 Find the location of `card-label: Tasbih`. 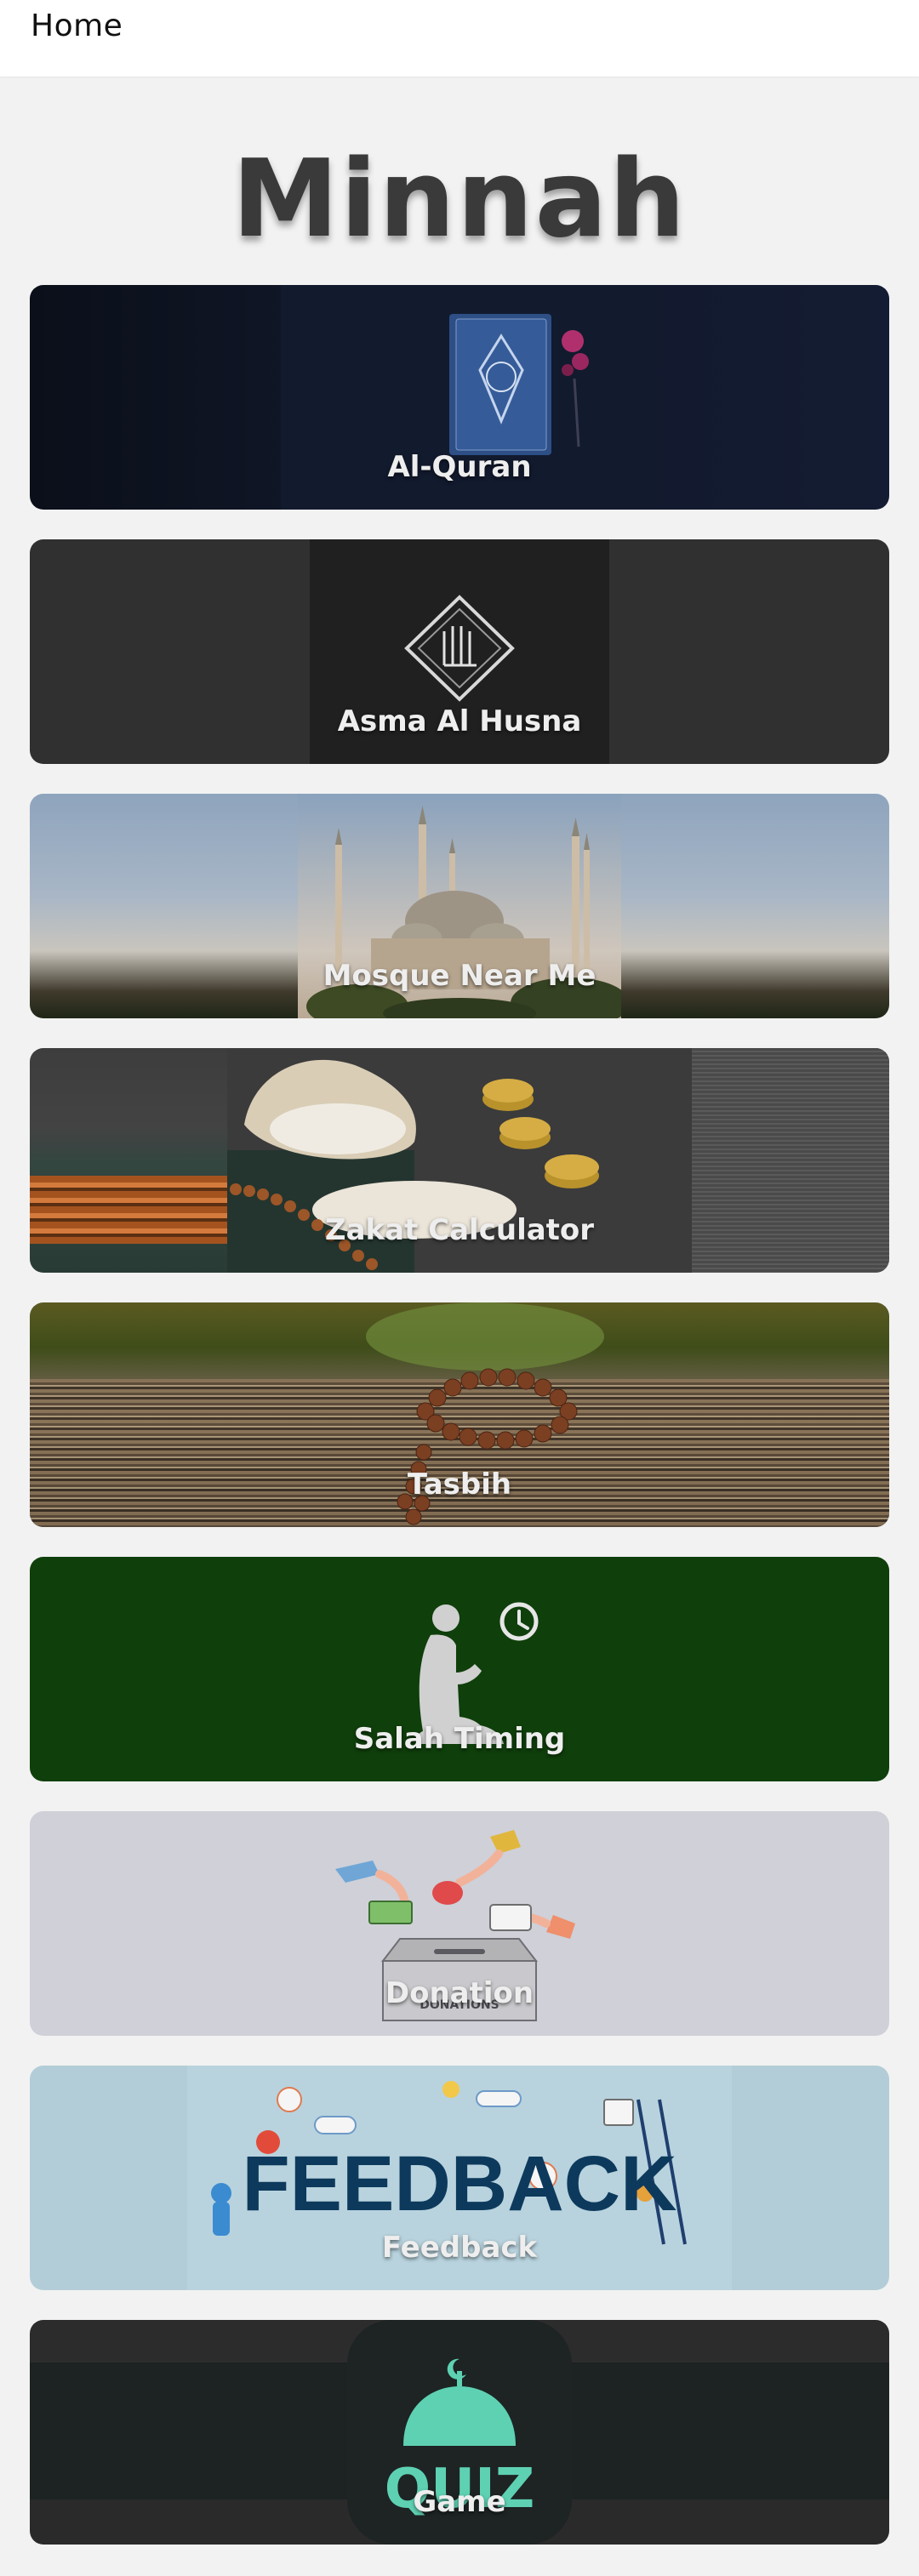

card-label: Tasbih is located at coordinates (459, 1485).